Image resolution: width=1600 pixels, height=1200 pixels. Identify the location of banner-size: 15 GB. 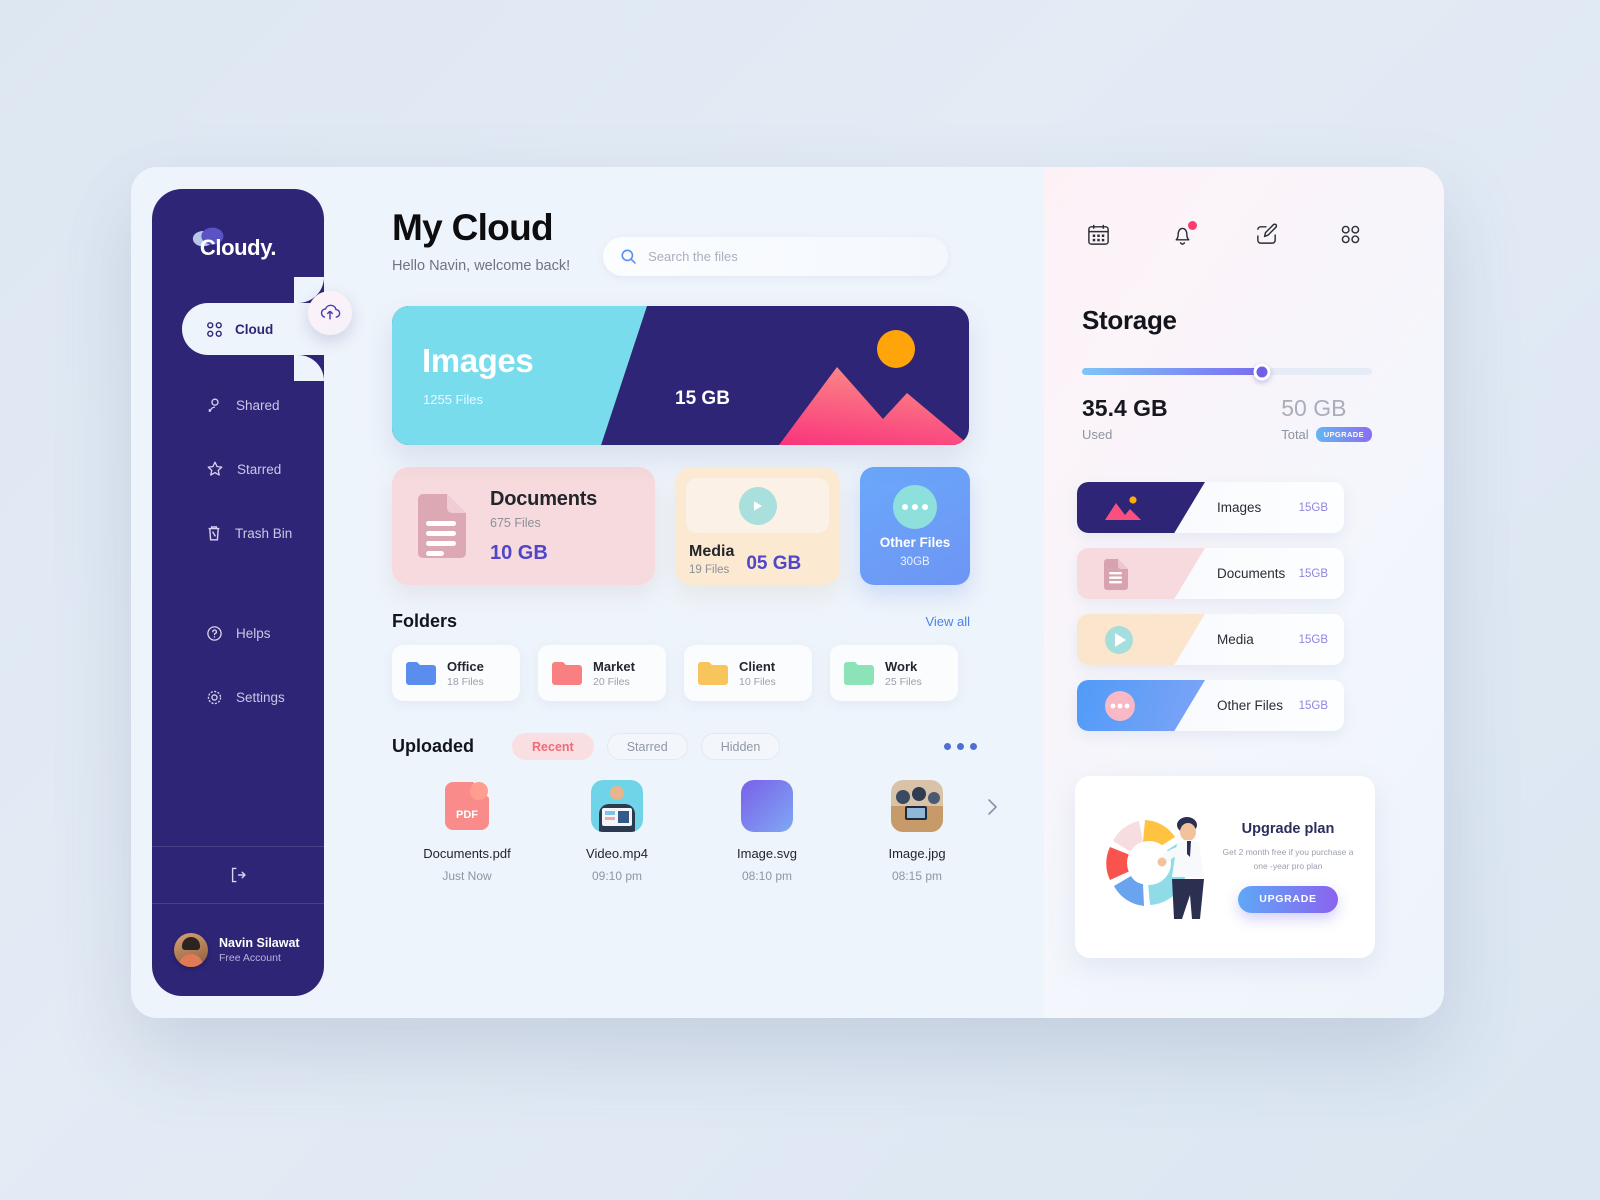
(702, 398).